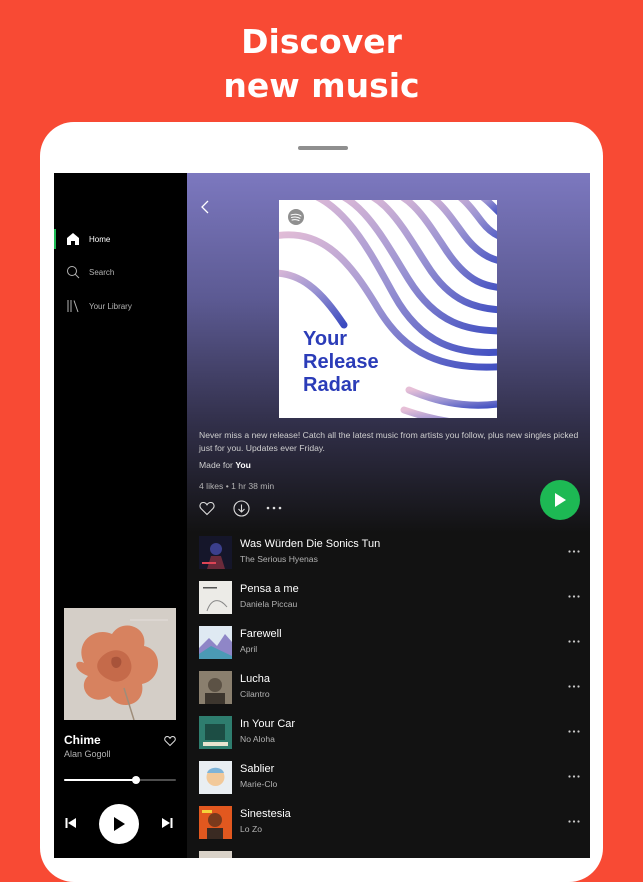  Describe the element at coordinates (243, 465) in the screenshot. I see `made-for-user: You` at that location.